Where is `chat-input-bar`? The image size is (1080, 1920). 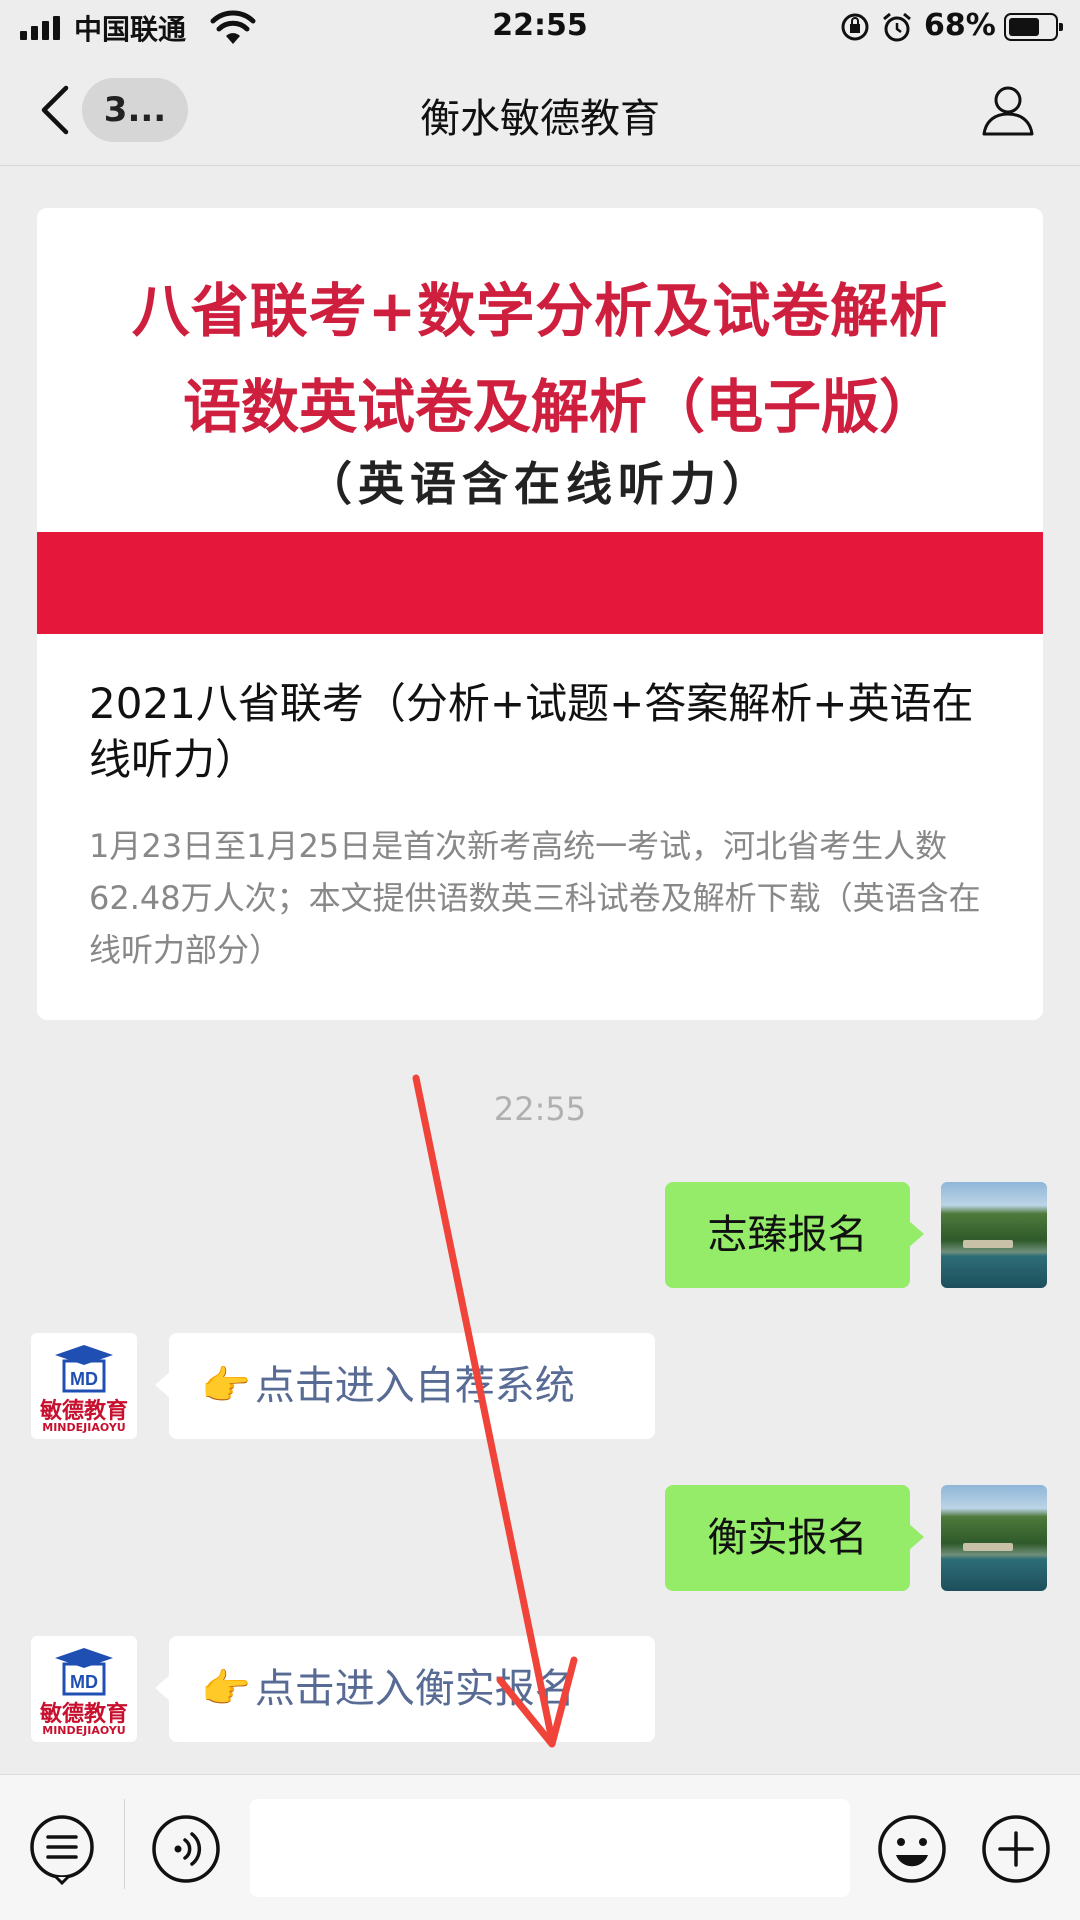 chat-input-bar is located at coordinates (540, 1847).